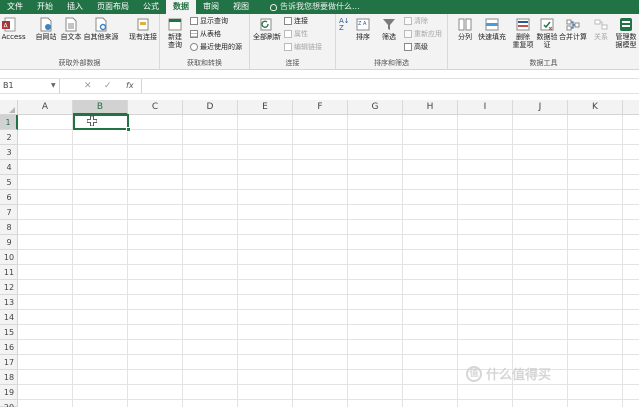 The image size is (639, 407). Describe the element at coordinates (9, 152) in the screenshot. I see `row-header: 3` at that location.